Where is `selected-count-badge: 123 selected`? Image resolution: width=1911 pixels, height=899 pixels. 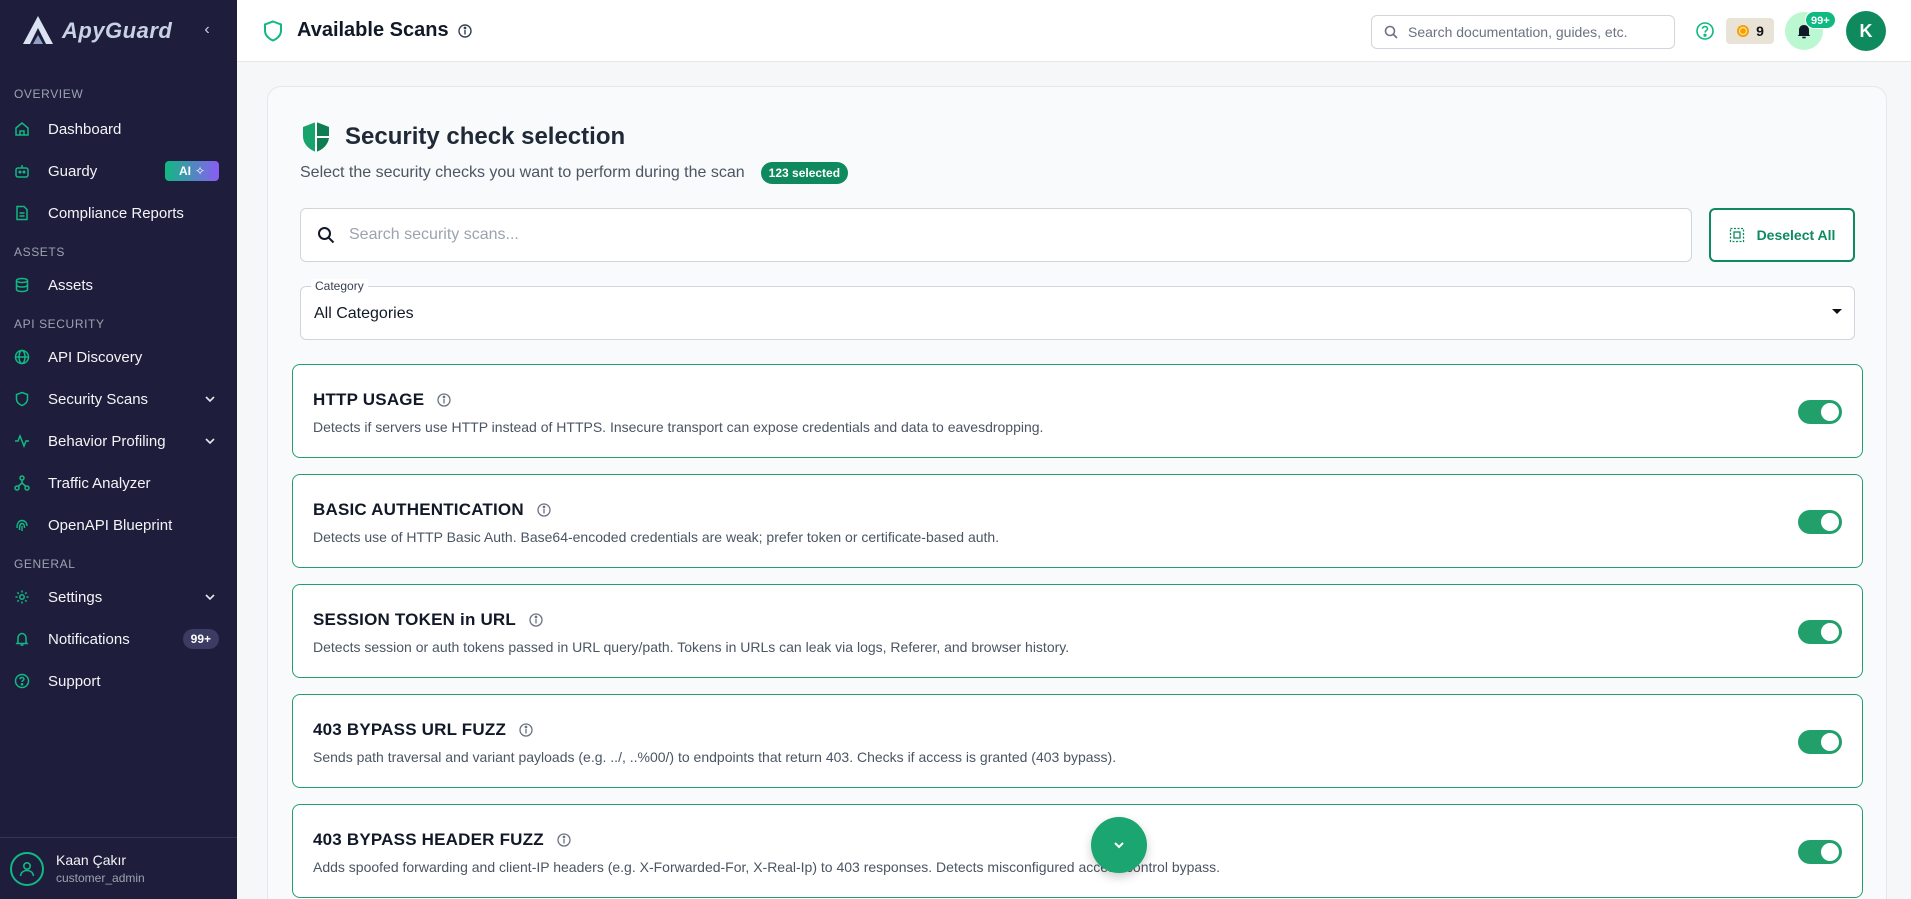
selected-count-badge: 123 selected is located at coordinates (804, 173).